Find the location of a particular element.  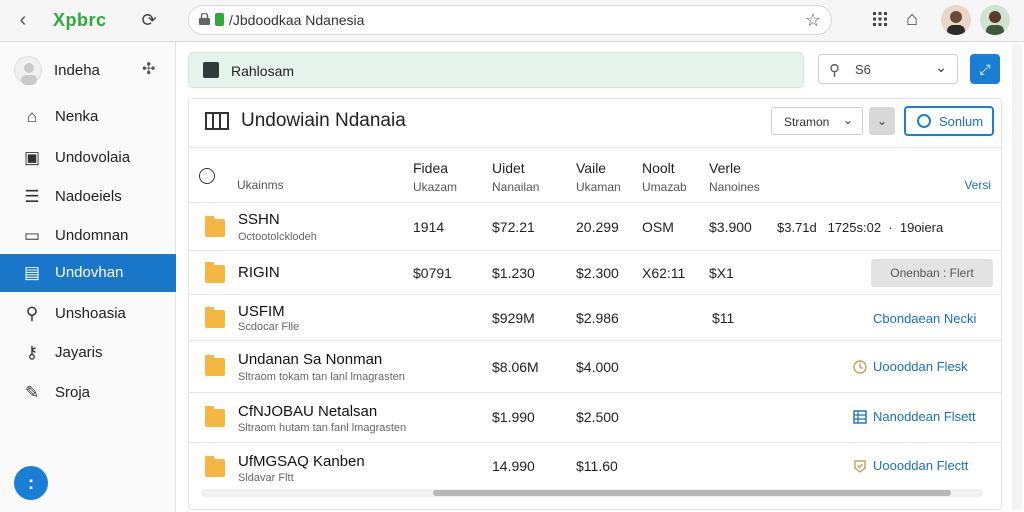

sidebar-item-jayaris: ⚷ Jayaris is located at coordinates (88, 353).